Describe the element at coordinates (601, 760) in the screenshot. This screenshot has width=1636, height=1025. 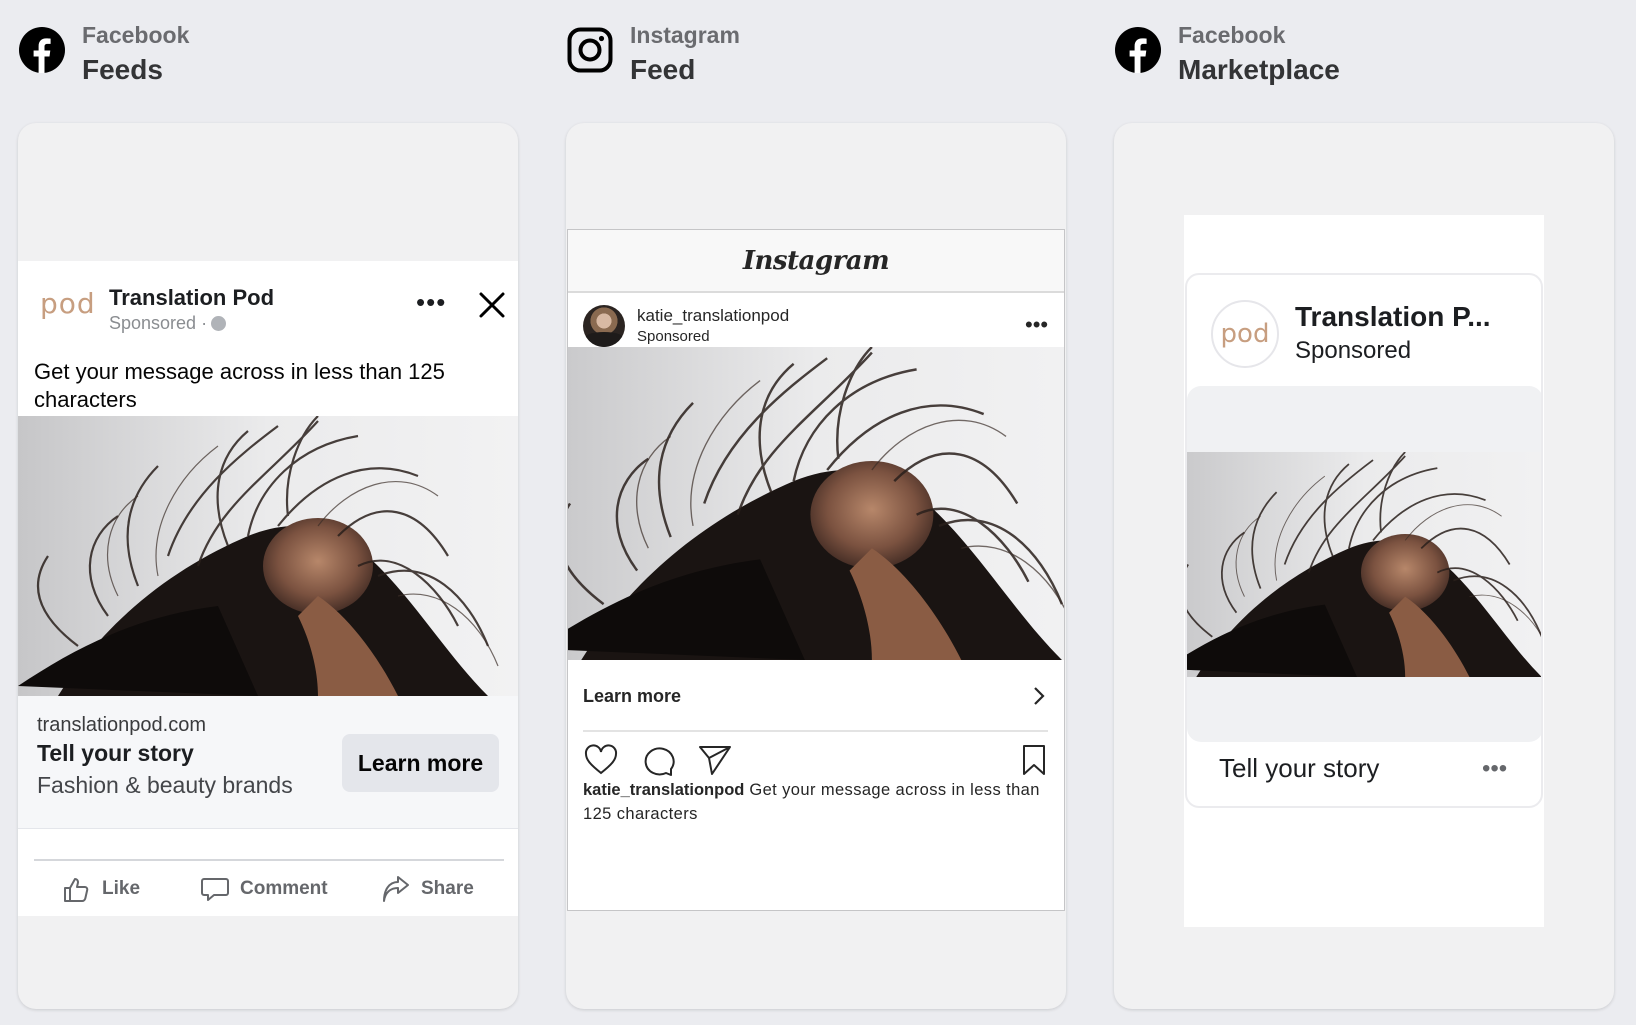
I see `heart-icon` at that location.